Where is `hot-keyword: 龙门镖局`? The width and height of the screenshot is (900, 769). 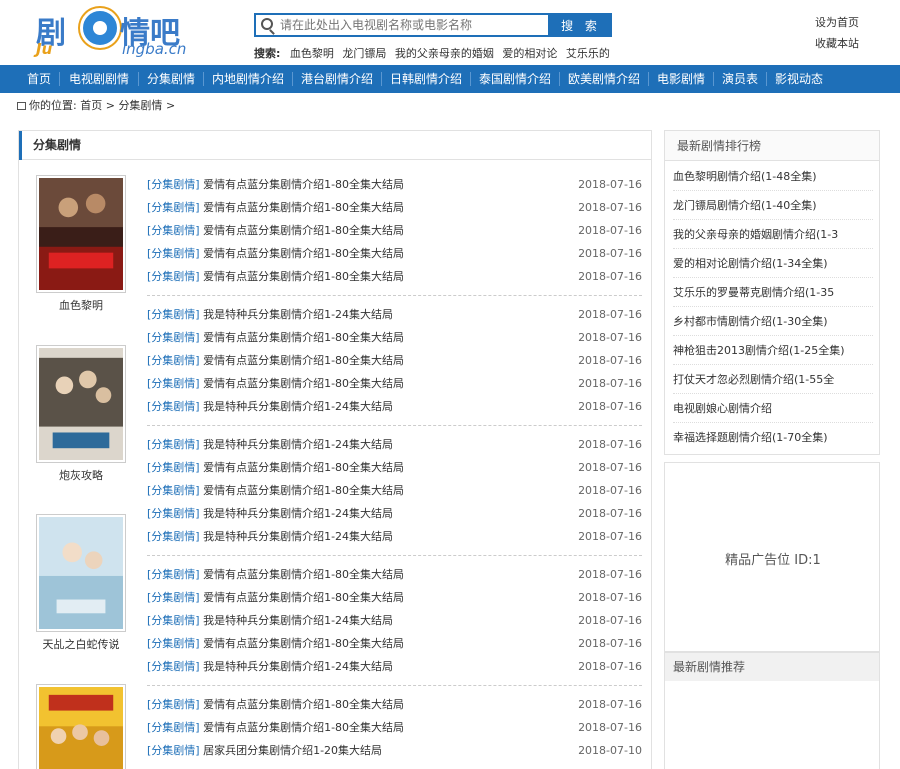
hot-keyword: 龙门镖局 is located at coordinates (364, 53).